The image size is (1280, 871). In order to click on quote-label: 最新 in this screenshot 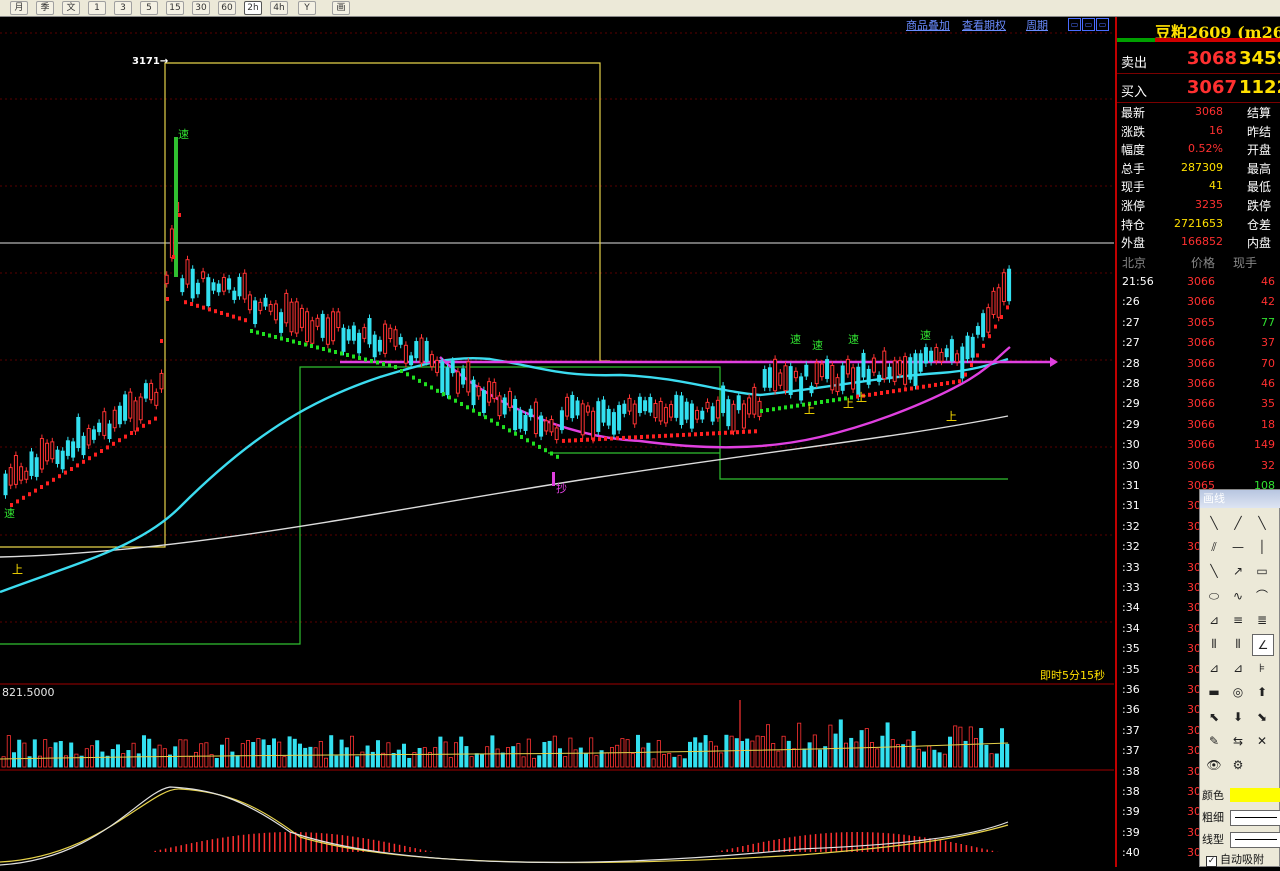, I will do `click(1133, 113)`.